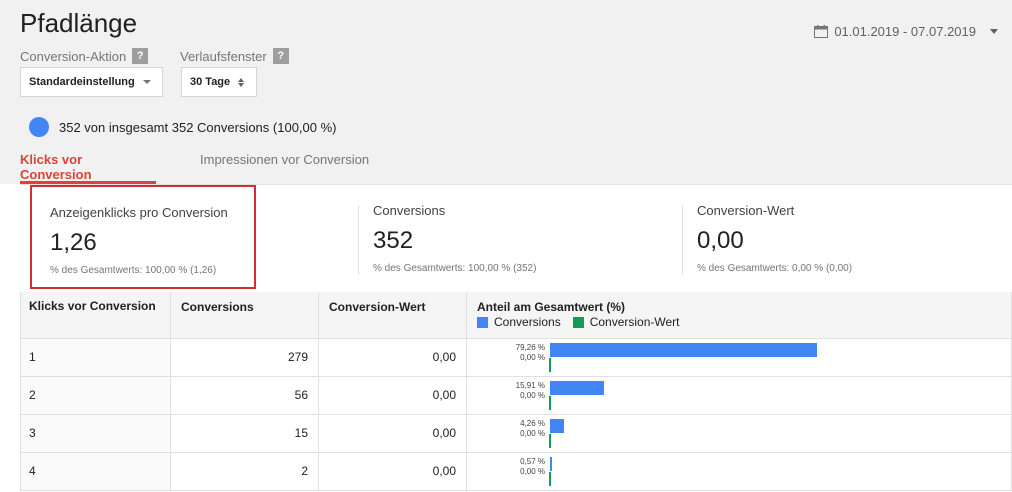 This screenshot has height=492, width=1012. Describe the element at coordinates (530, 347) in the screenshot. I see `conversions-share-label: 79,26 %` at that location.